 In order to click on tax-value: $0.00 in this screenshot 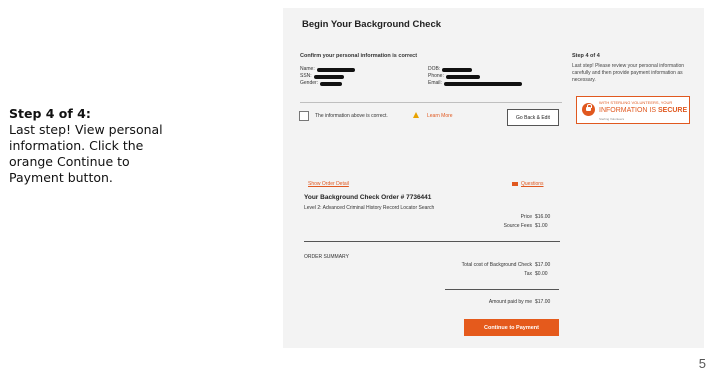, I will do `click(541, 274)`.